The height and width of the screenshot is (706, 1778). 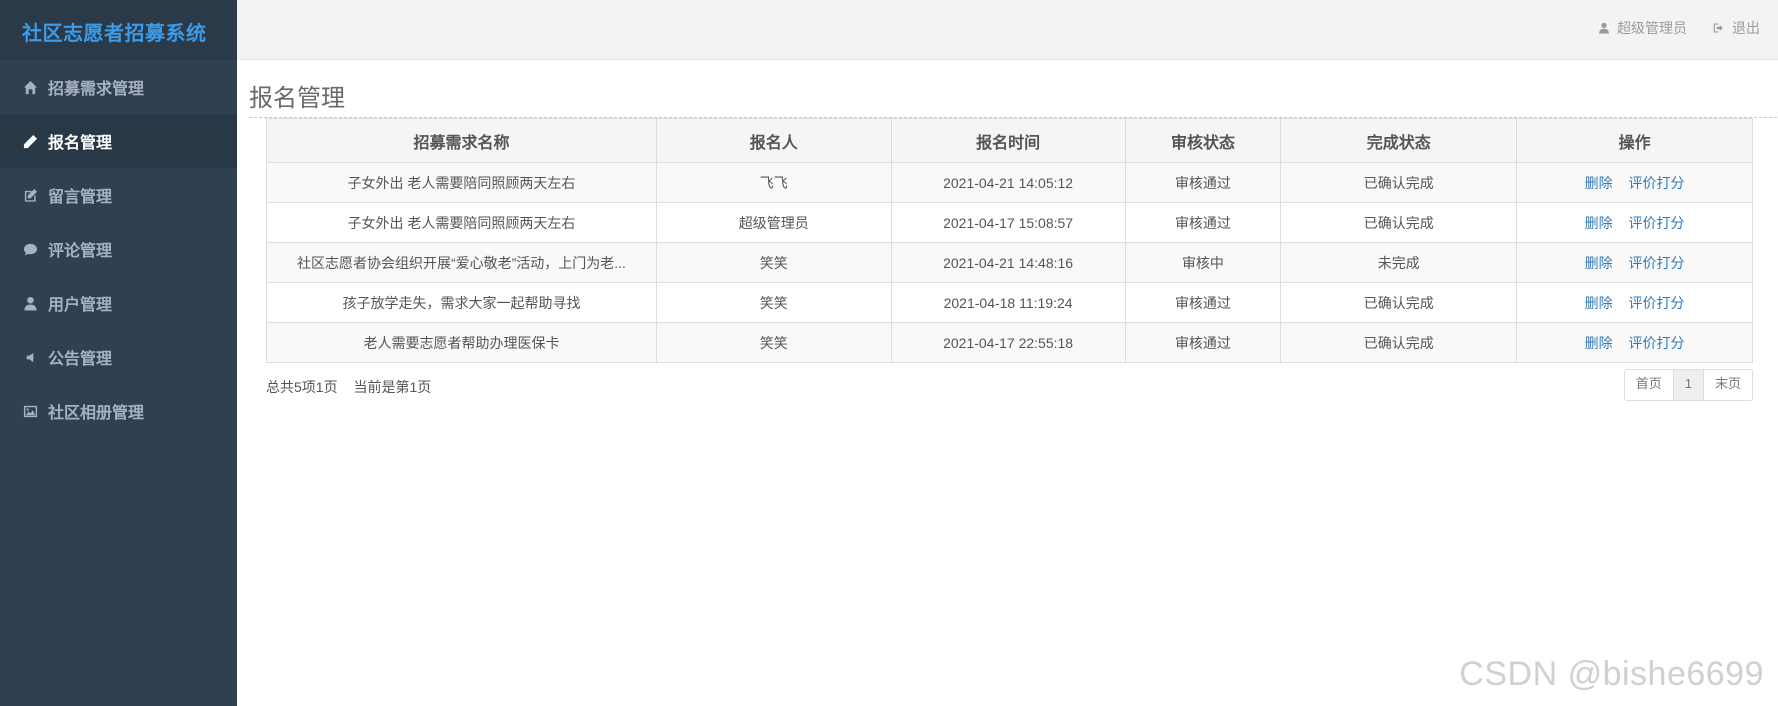 What do you see at coordinates (30, 195) in the screenshot?
I see `edit-icon` at bounding box center [30, 195].